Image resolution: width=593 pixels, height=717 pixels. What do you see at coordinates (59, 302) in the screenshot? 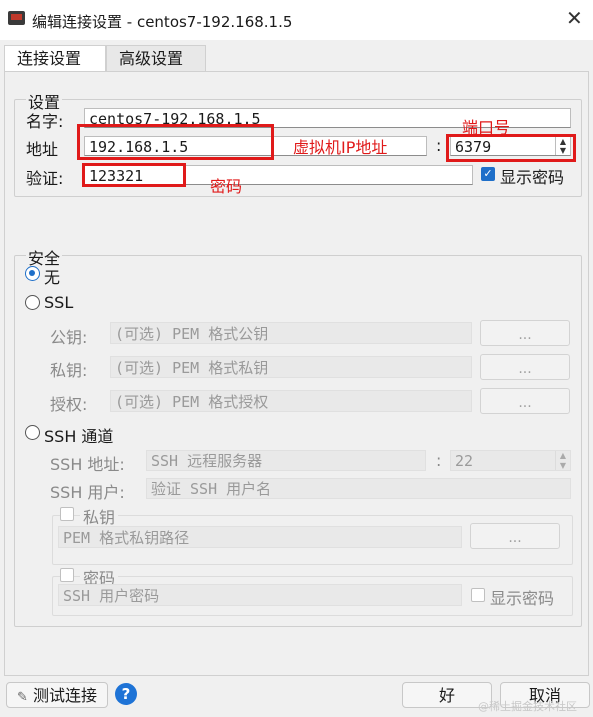
I see `radio-ssl-label: SSL` at bounding box center [59, 302].